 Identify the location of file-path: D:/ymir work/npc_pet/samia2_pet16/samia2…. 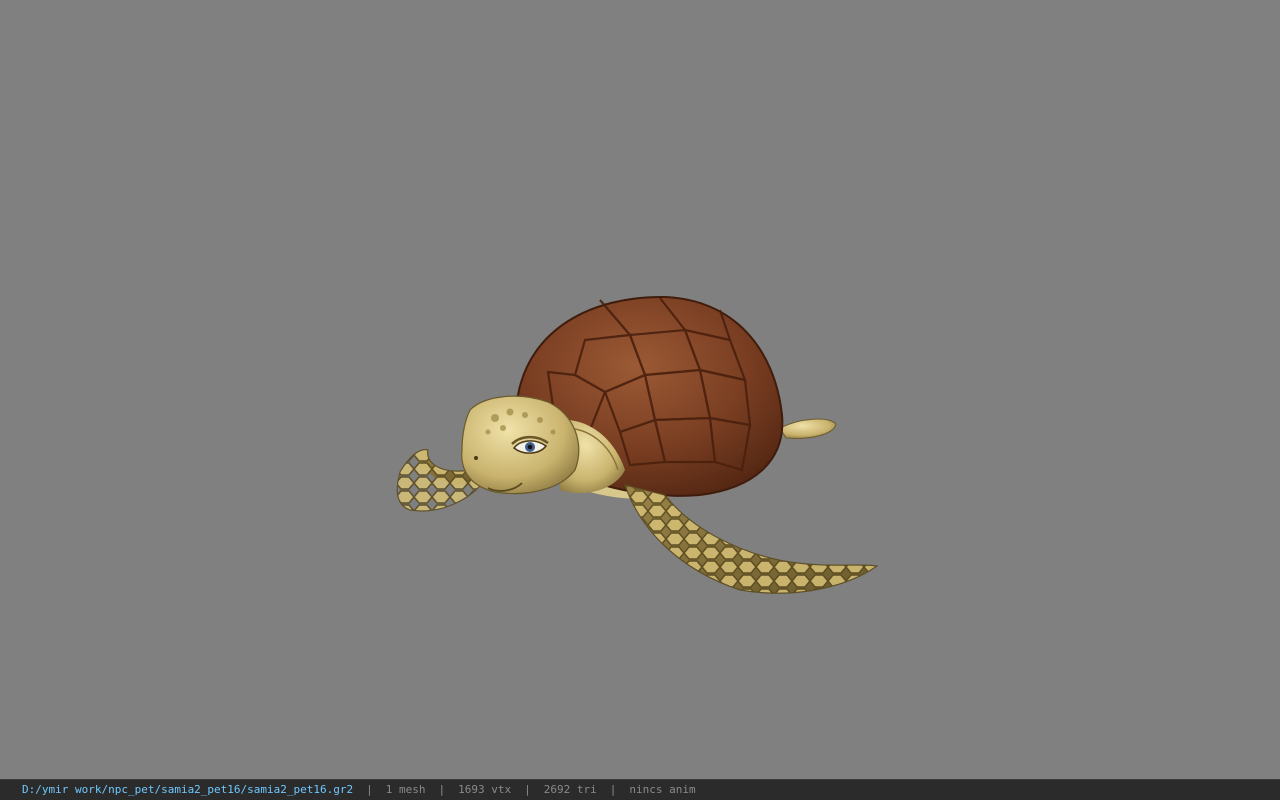
(188, 789).